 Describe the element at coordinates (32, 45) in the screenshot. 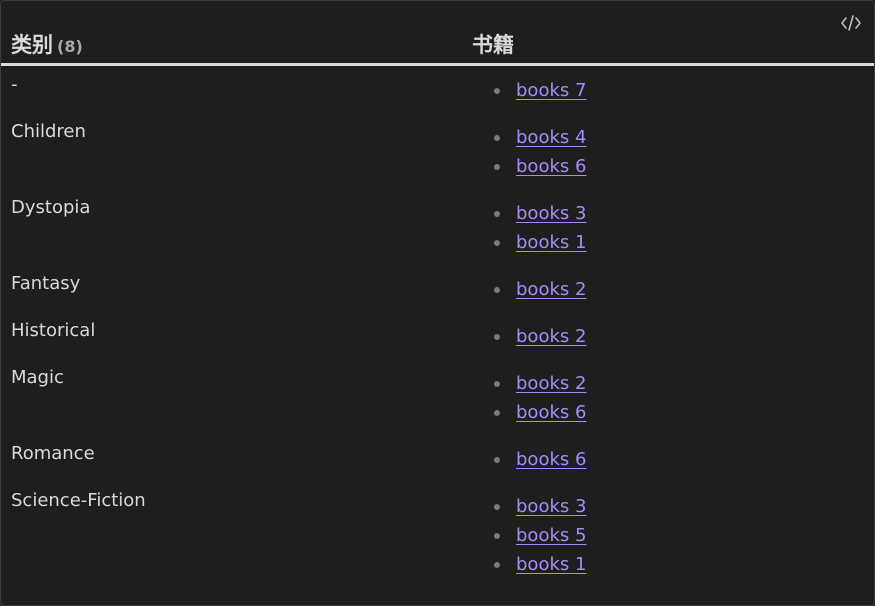

I see `category-header-label: 类别` at that location.